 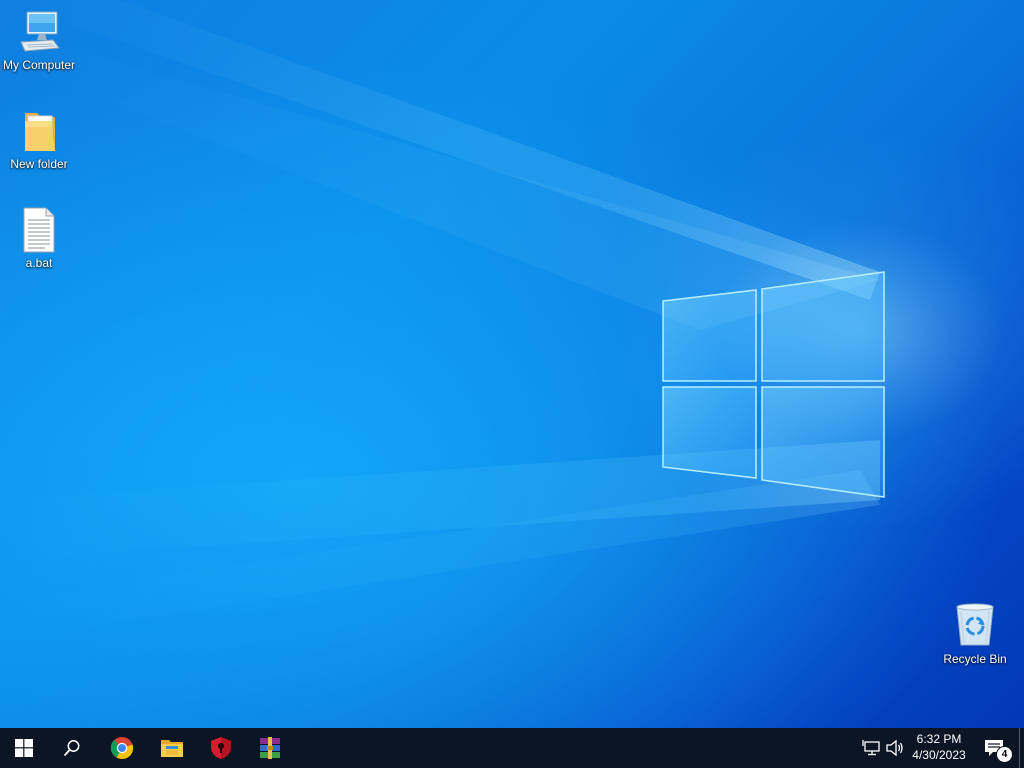 What do you see at coordinates (40, 31) in the screenshot?
I see `computer-icon` at bounding box center [40, 31].